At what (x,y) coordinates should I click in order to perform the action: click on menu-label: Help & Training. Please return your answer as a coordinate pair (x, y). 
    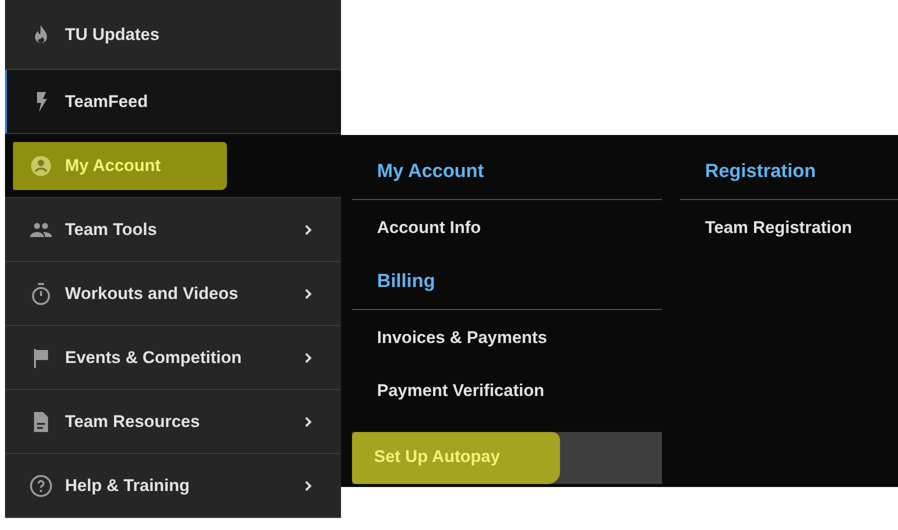
    Looking at the image, I should click on (127, 486).